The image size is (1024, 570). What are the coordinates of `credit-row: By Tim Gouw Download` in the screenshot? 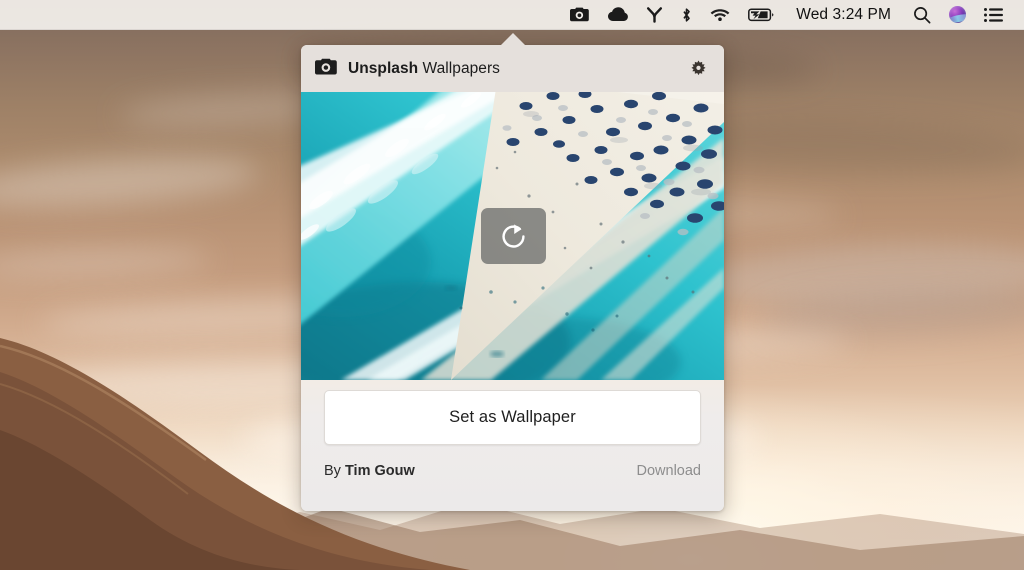 It's located at (512, 471).